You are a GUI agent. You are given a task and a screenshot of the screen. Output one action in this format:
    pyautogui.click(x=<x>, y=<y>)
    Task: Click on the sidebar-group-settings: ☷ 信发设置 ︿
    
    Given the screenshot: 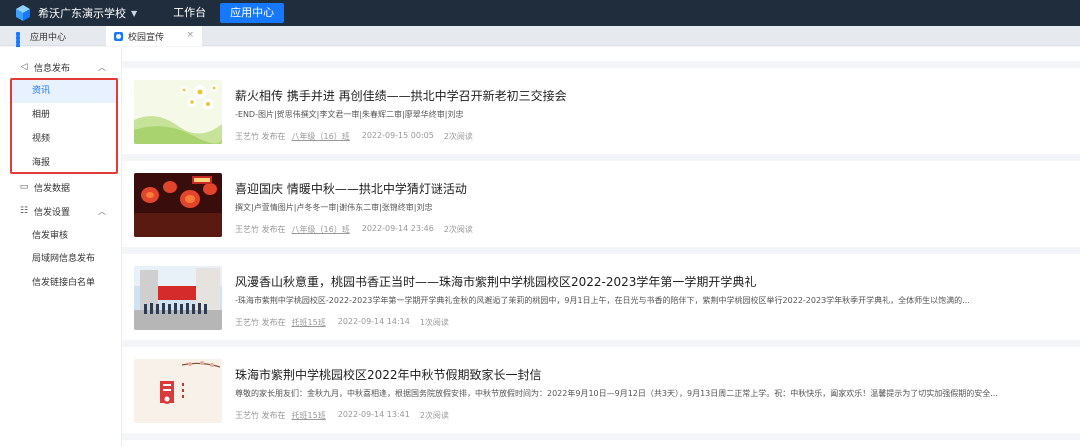 What is the action you would take?
    pyautogui.click(x=61, y=211)
    